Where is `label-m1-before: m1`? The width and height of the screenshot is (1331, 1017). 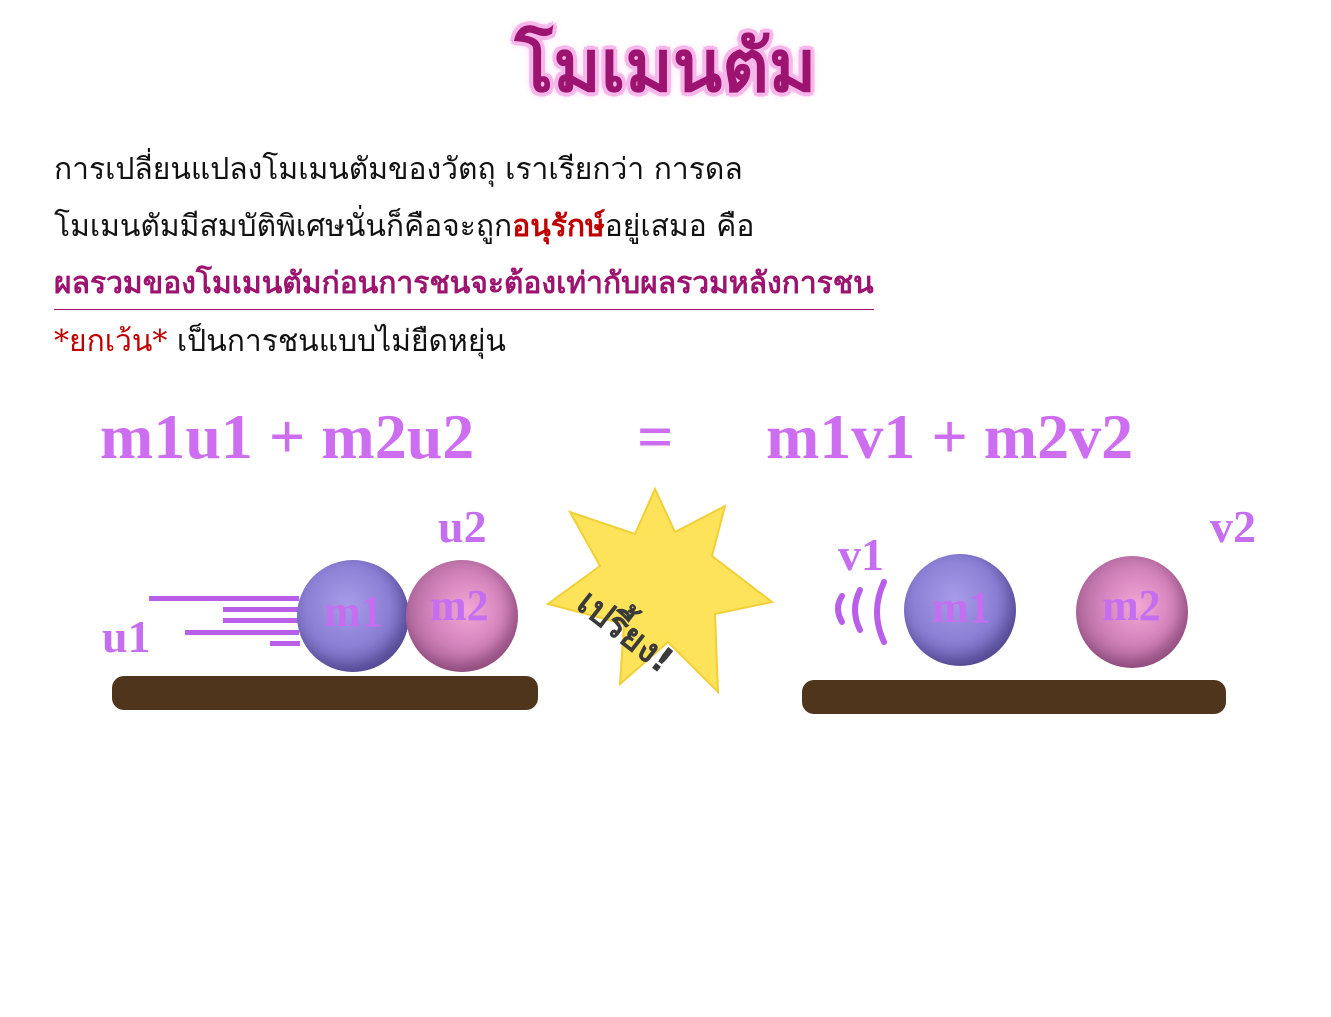 label-m1-before: m1 is located at coordinates (353, 611).